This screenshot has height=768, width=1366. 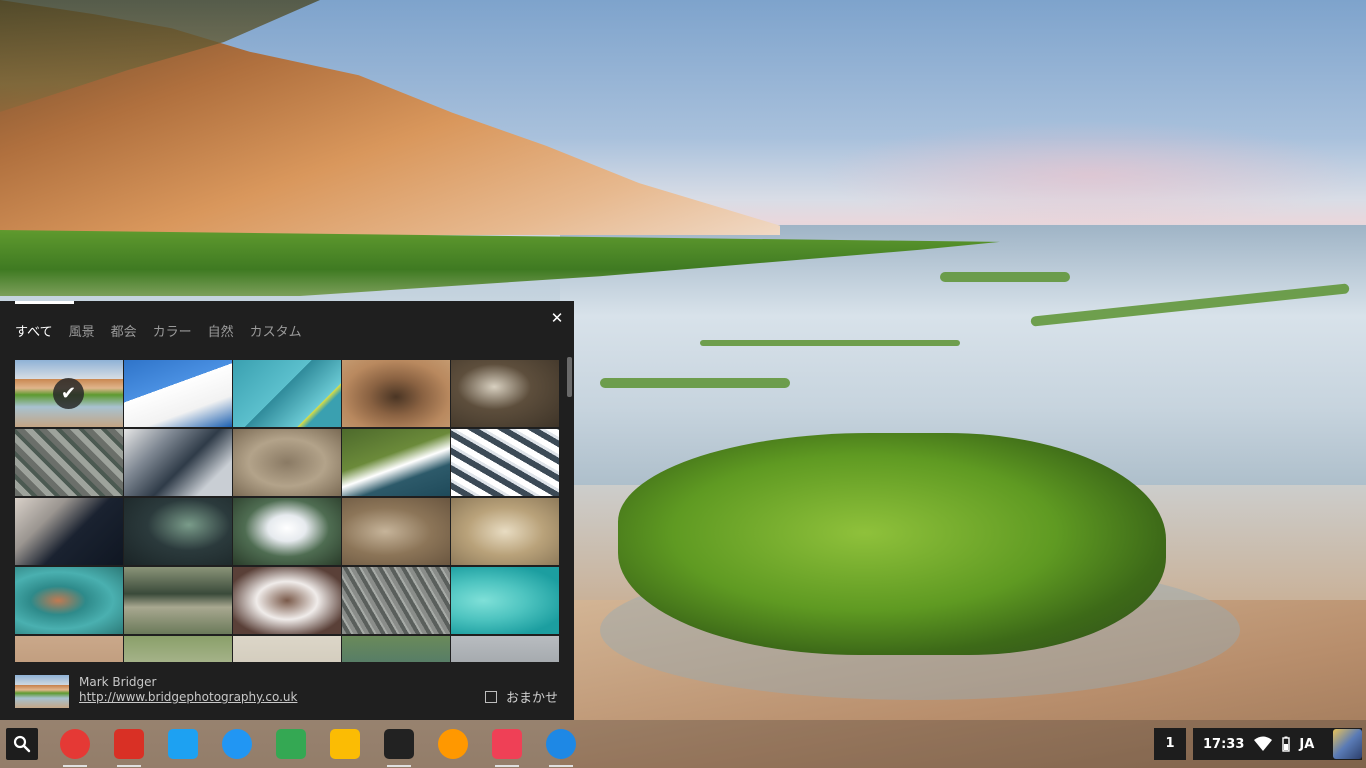 I want to click on gmail-icon, so click(x=129, y=744).